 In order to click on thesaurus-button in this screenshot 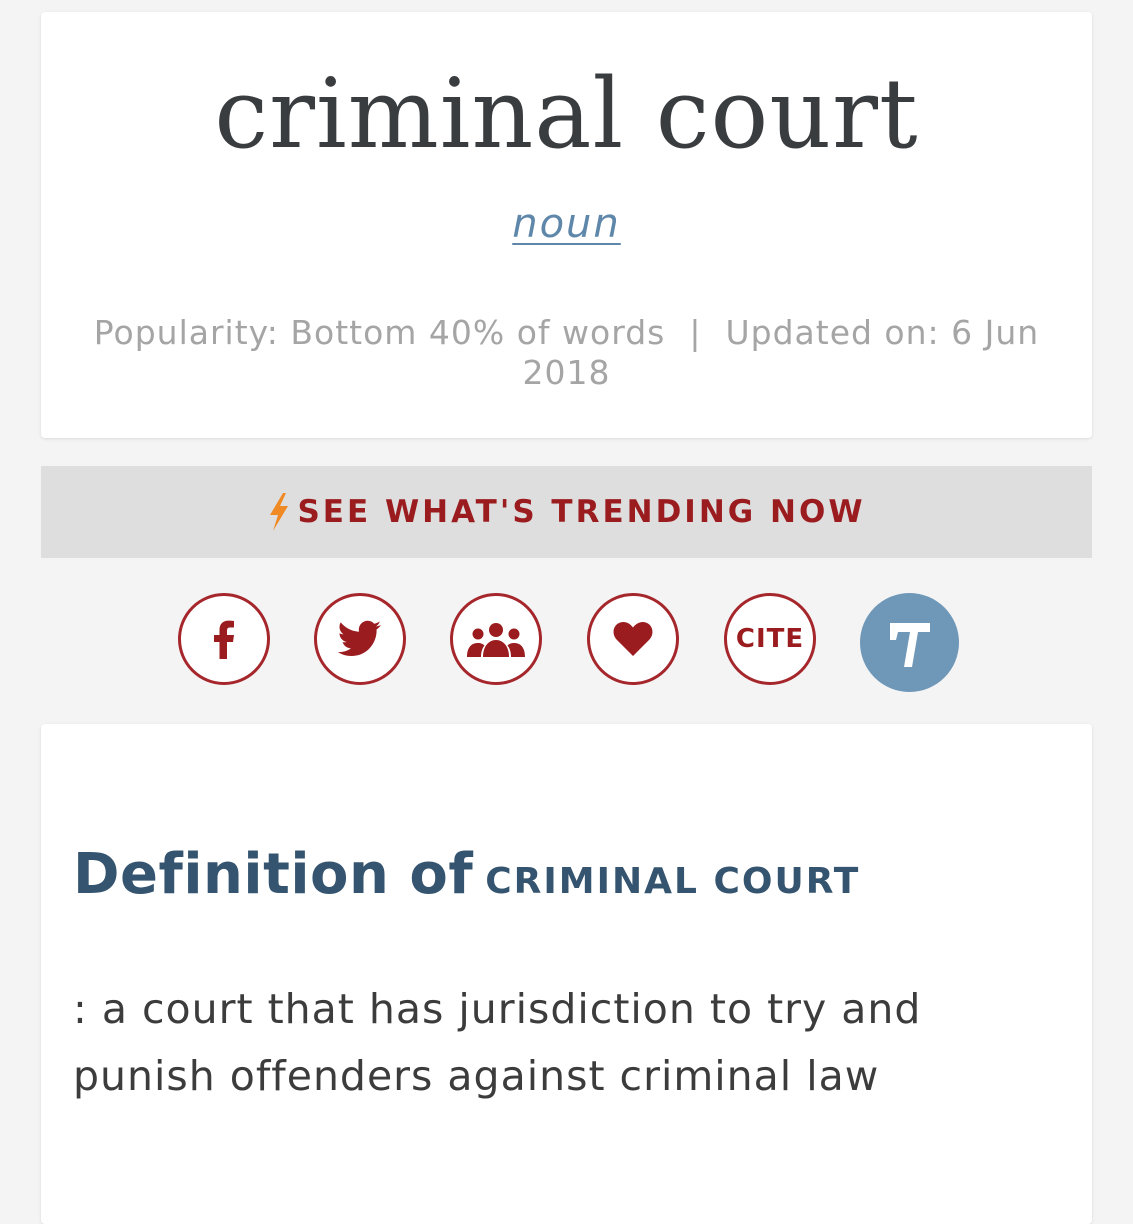, I will do `click(909, 642)`.